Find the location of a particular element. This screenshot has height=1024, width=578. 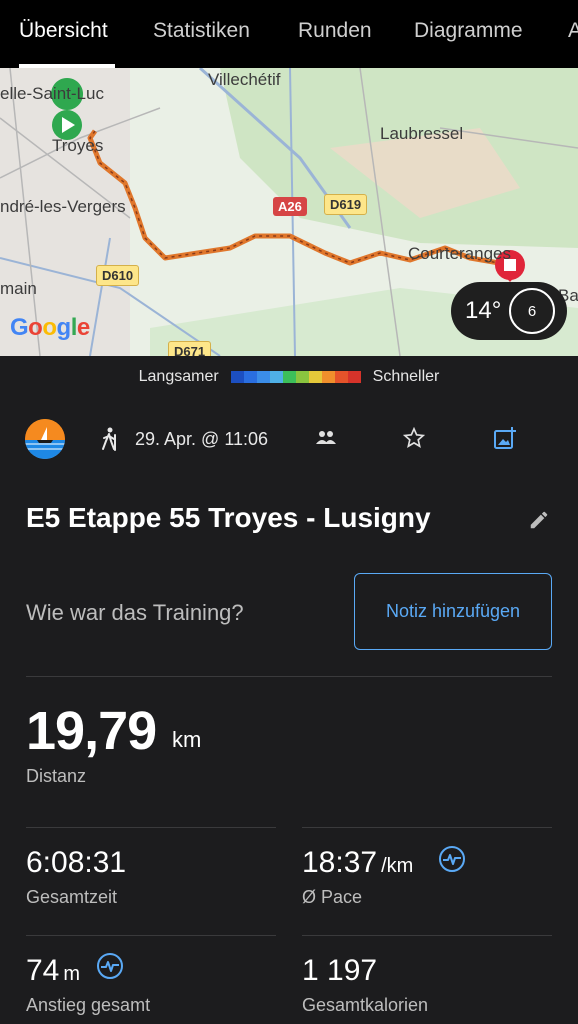

pace-value-row: 18:37/km is located at coordinates (357, 863).